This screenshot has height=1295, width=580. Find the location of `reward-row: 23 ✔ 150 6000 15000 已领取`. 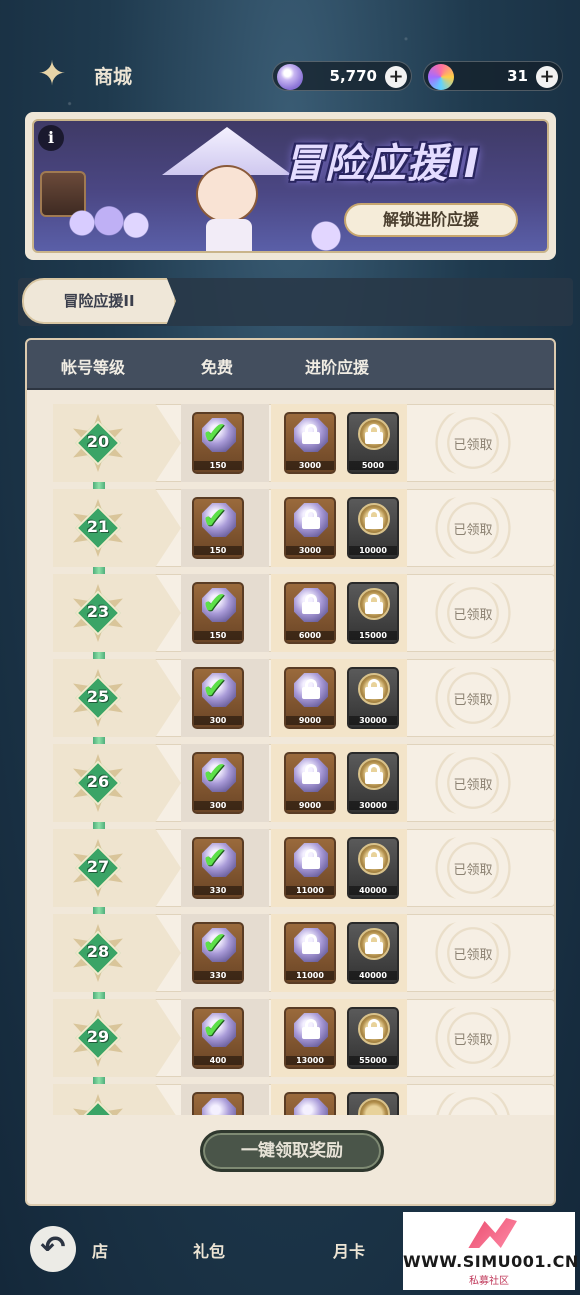

reward-row: 23 ✔ 150 6000 15000 已领取 is located at coordinates (303, 613).